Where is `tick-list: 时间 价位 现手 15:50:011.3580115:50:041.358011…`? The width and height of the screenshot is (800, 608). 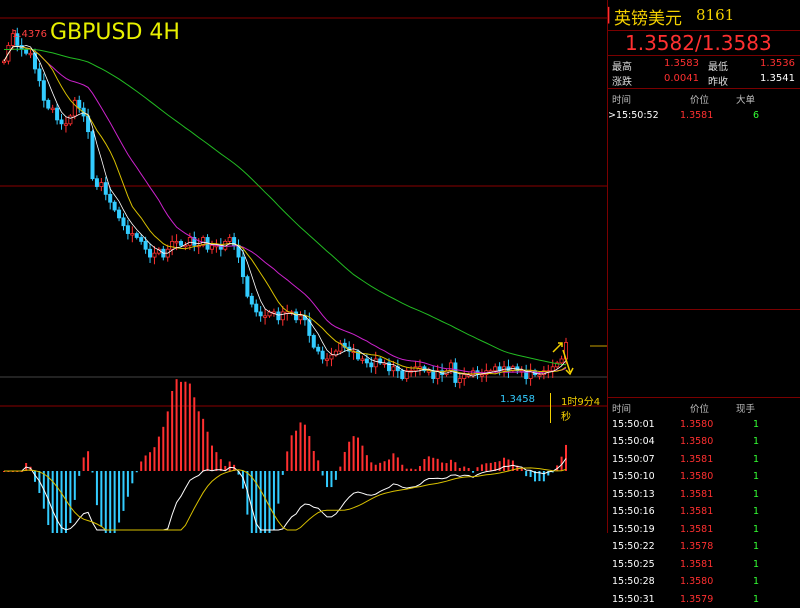 tick-list: 时间 价位 现手 15:50:011.3580115:50:041.358011… is located at coordinates (704, 502).